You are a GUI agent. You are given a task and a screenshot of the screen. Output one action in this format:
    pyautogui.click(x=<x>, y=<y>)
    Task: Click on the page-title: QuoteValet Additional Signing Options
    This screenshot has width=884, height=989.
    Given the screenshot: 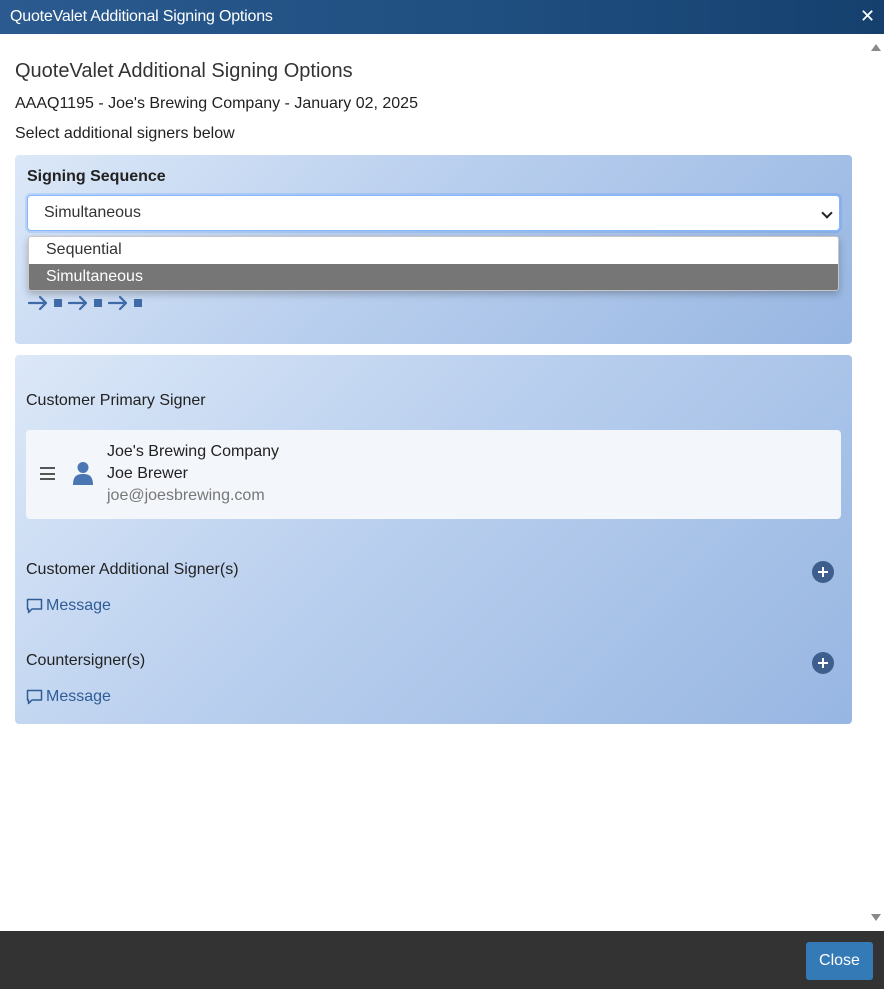 What is the action you would take?
    pyautogui.click(x=184, y=71)
    